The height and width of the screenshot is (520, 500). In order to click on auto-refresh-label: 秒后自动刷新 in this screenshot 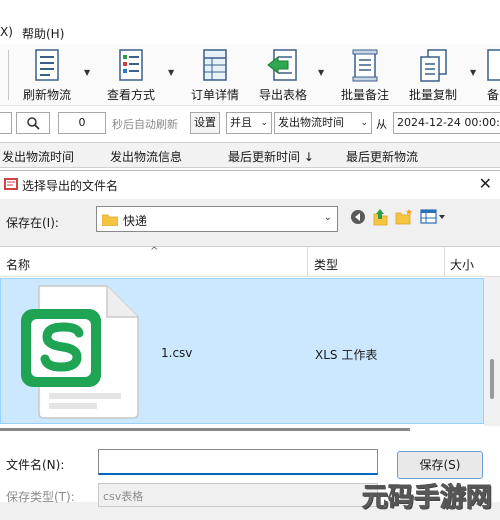, I will do `click(145, 124)`.